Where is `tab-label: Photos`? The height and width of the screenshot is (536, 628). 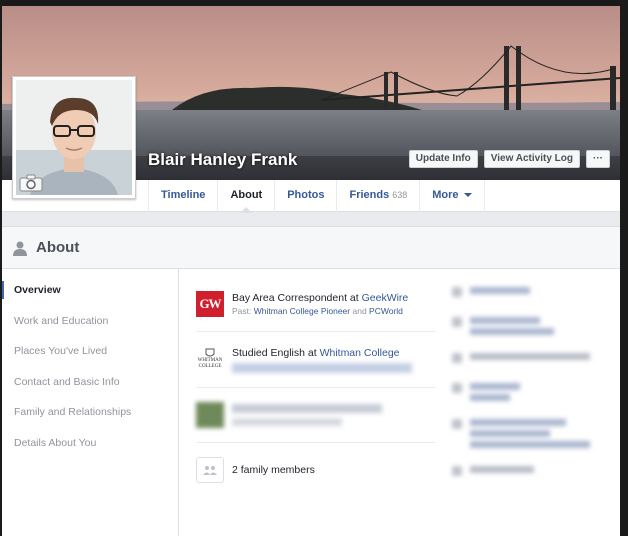 tab-label: Photos is located at coordinates (306, 195).